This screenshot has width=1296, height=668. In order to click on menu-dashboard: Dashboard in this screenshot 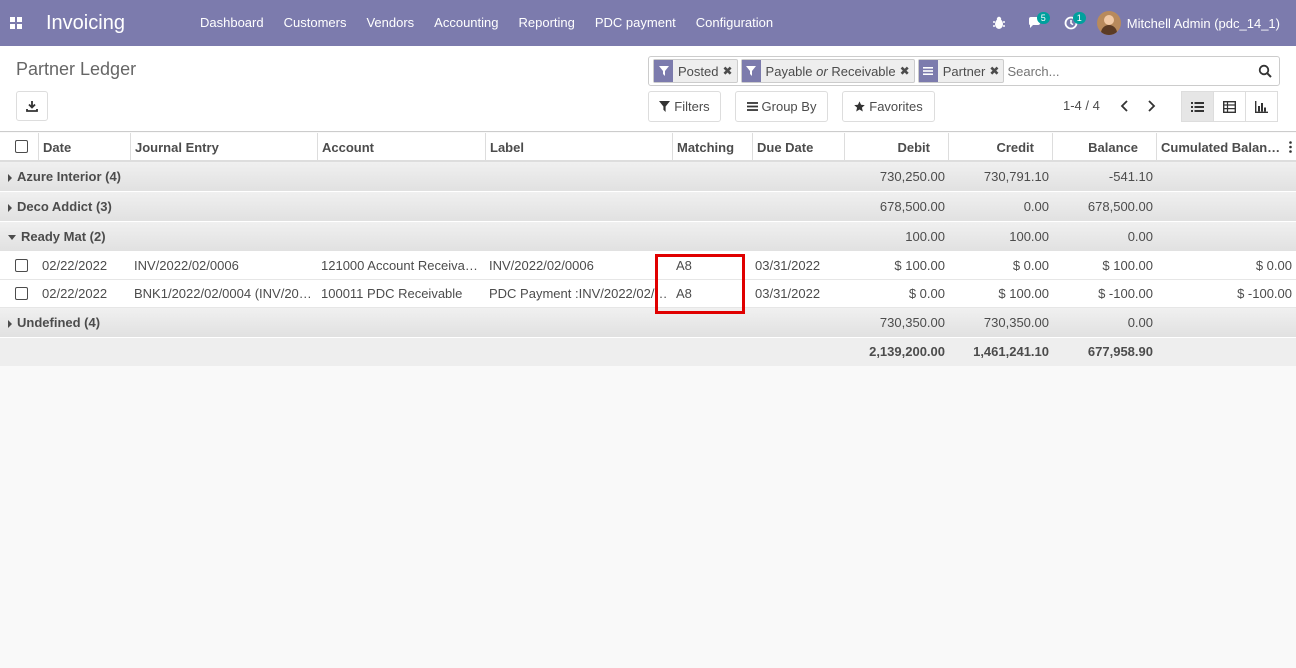, I will do `click(232, 23)`.